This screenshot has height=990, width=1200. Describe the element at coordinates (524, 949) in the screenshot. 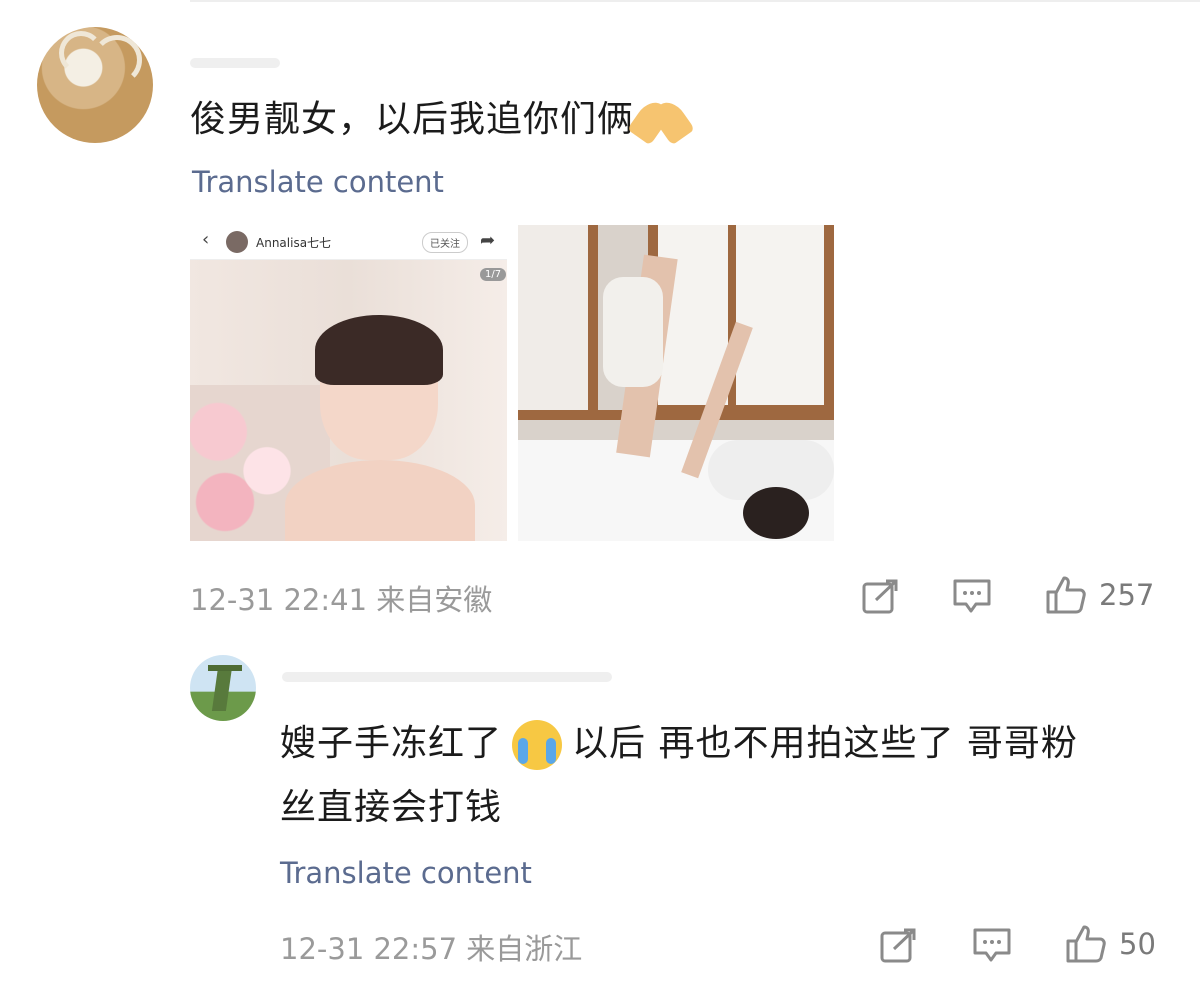

I see `location: 来自浙江` at that location.